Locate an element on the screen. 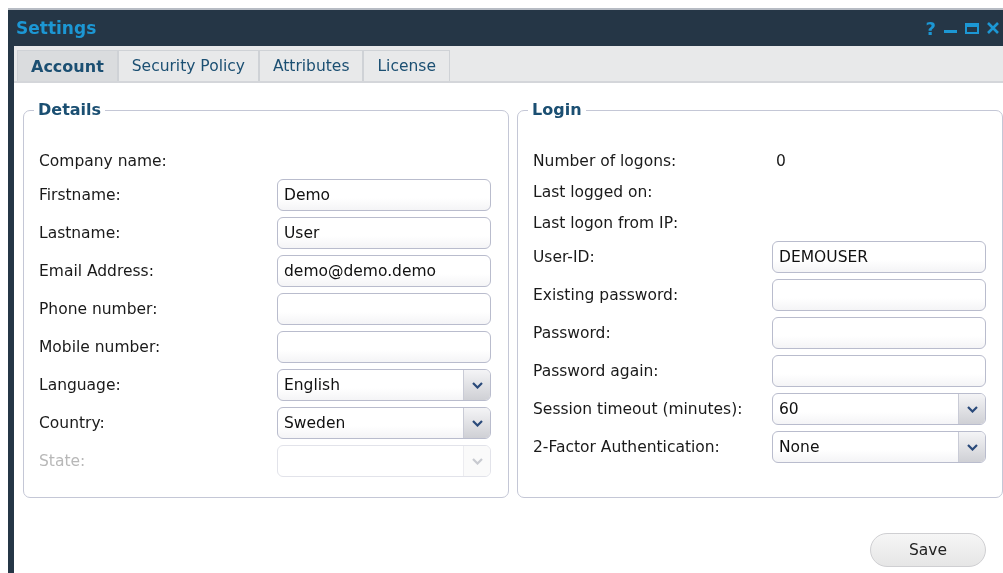  field-label: Session timeout (minutes): is located at coordinates (638, 409).